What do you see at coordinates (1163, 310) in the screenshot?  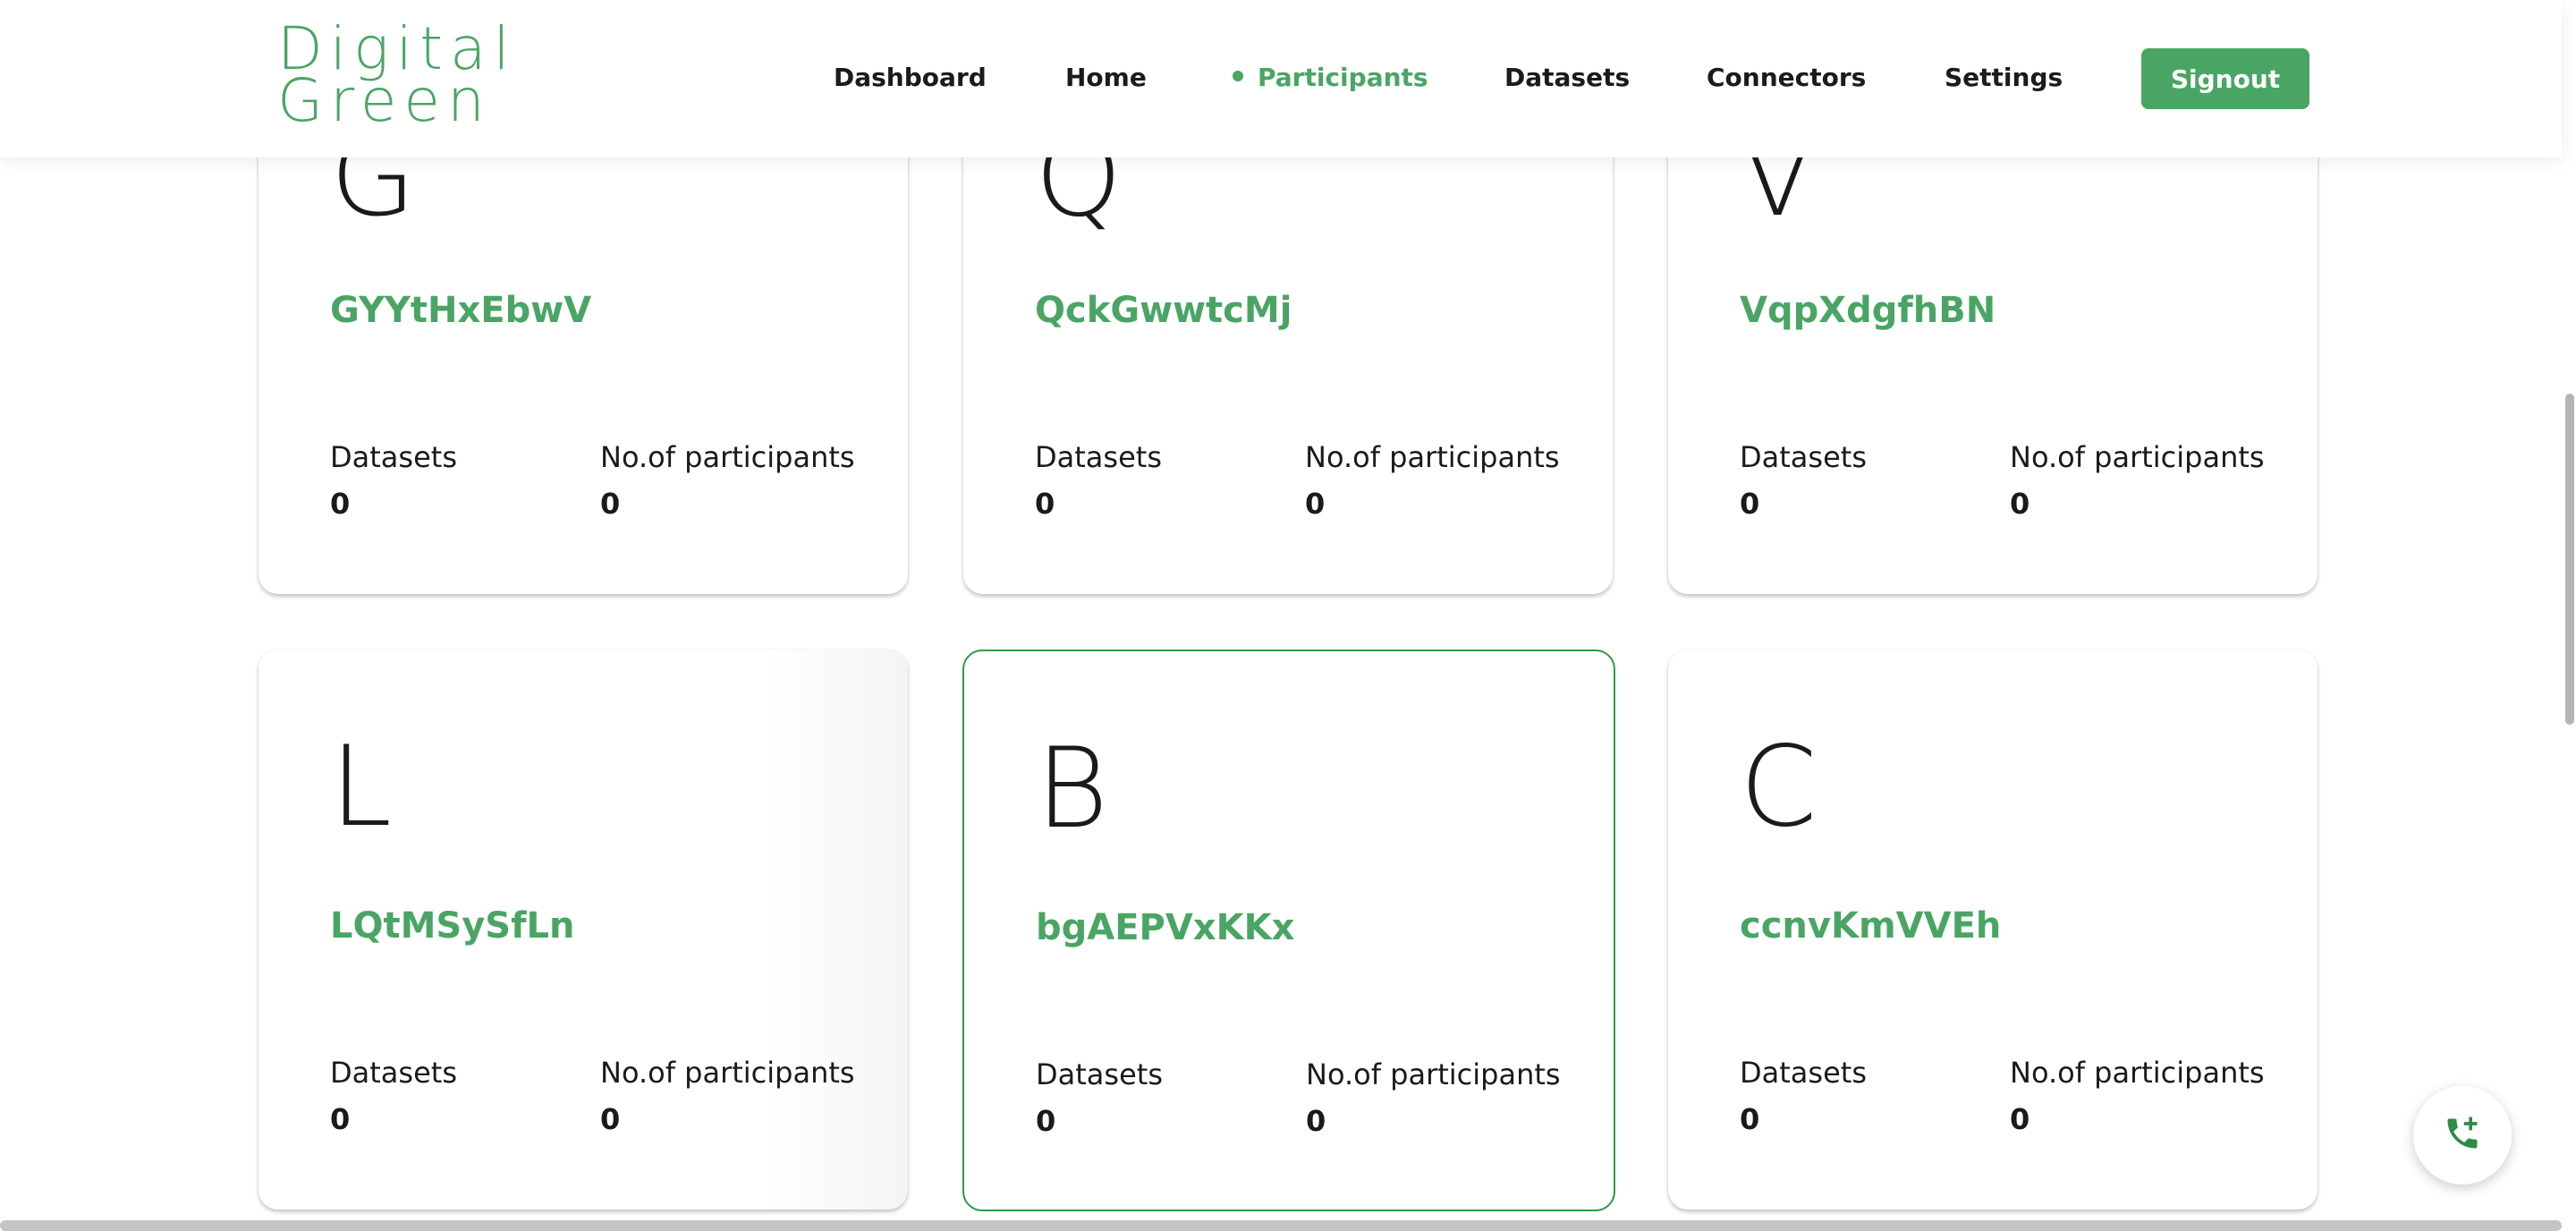 I see `participant-name: QckGwwtcMj` at bounding box center [1163, 310].